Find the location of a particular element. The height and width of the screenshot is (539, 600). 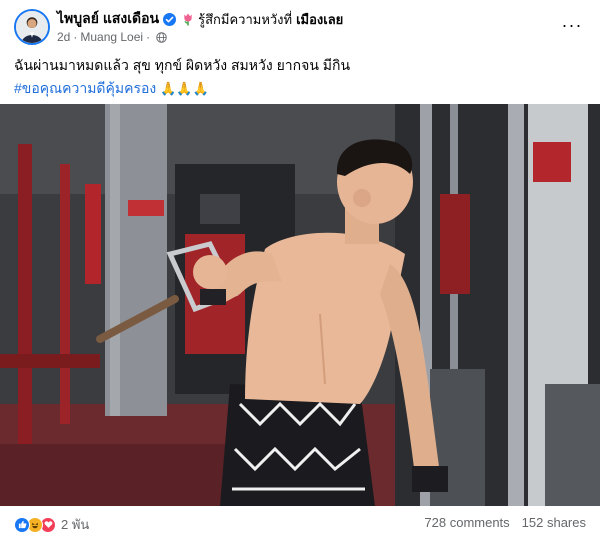

globe-icon is located at coordinates (161, 37).